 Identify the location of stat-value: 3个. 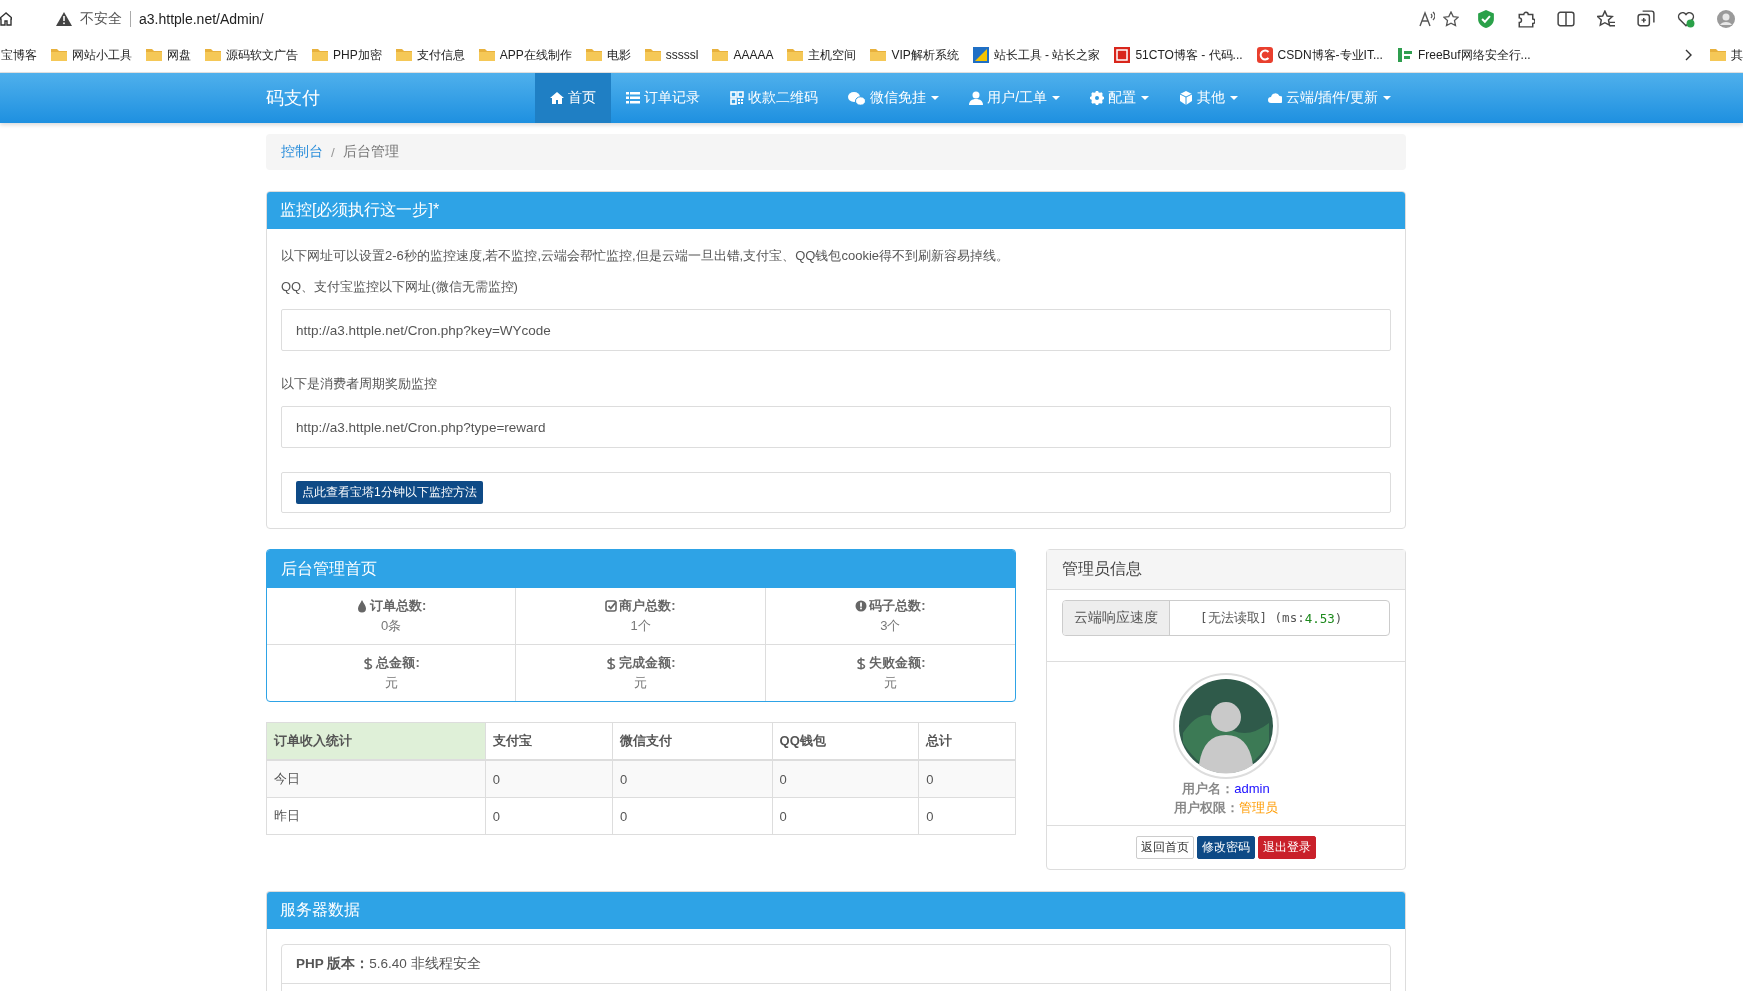
(890, 626).